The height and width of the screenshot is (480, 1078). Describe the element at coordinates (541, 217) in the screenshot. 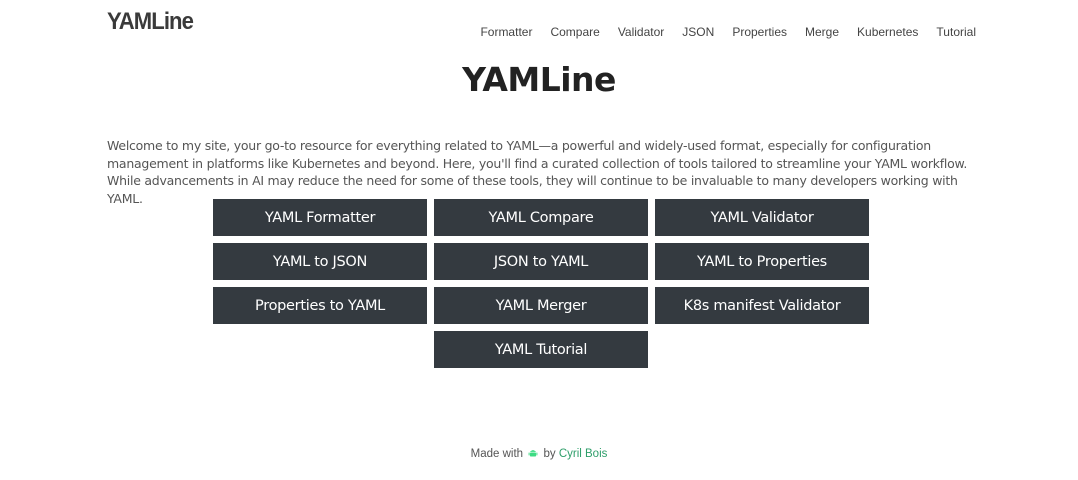

I see `tool-button-yaml-compare: YAML Compare` at that location.